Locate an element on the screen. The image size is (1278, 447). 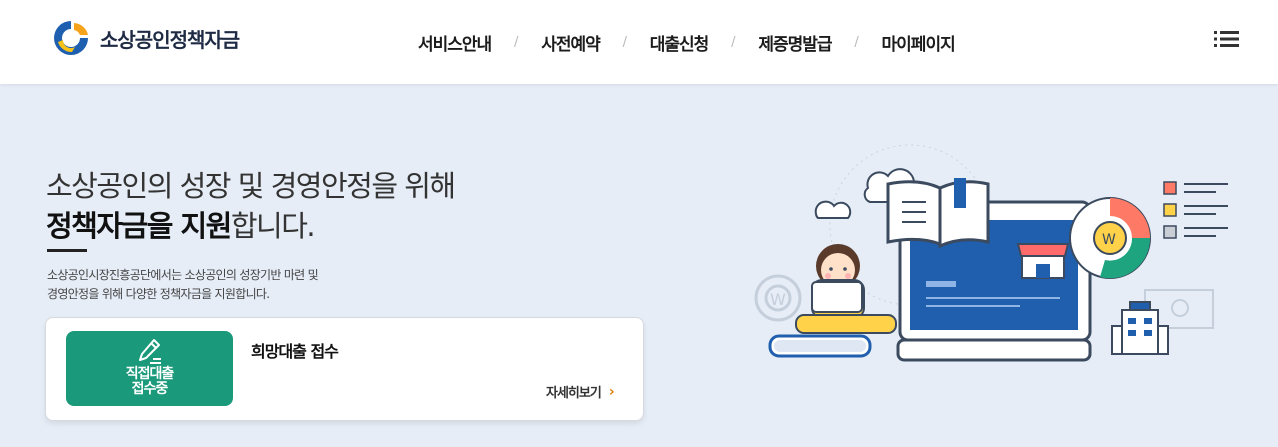
nav-item-service-info: 서비스안내 is located at coordinates (455, 42).